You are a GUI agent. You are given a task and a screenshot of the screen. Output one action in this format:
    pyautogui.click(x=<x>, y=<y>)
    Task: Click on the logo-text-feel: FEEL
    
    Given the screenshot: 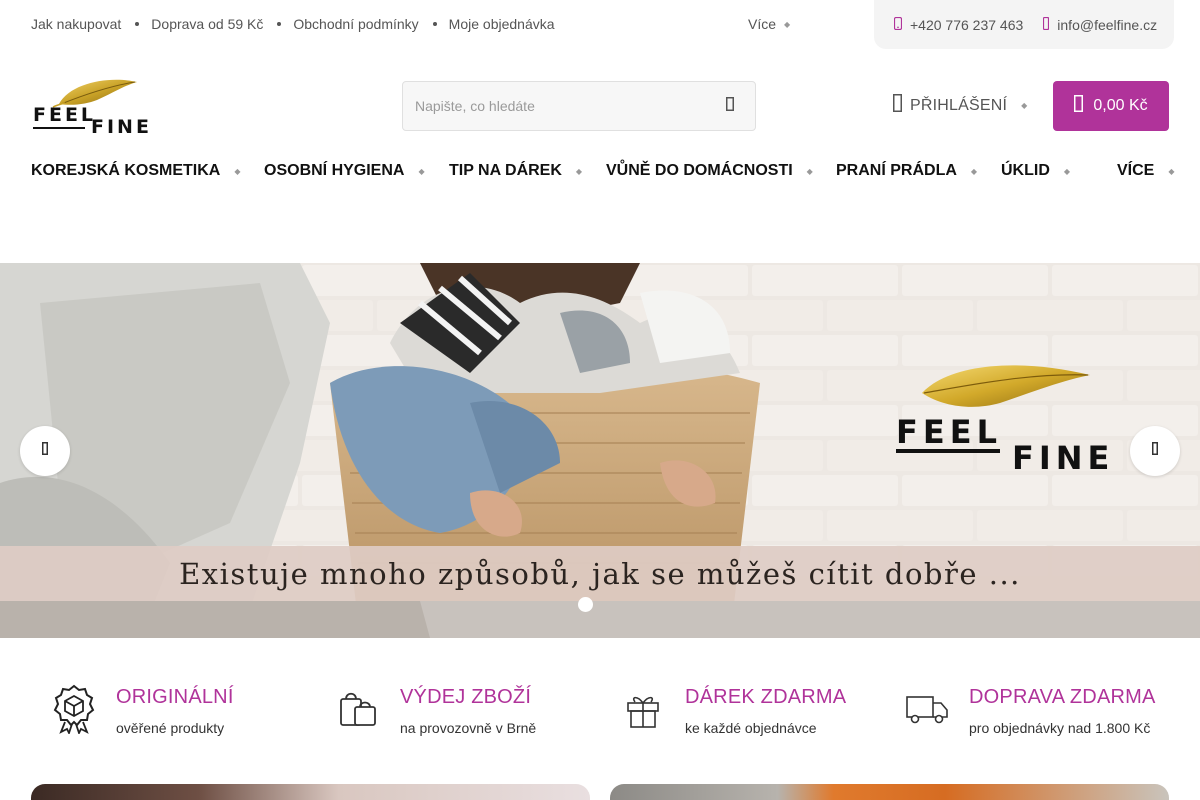 What is the action you would take?
    pyautogui.click(x=65, y=115)
    